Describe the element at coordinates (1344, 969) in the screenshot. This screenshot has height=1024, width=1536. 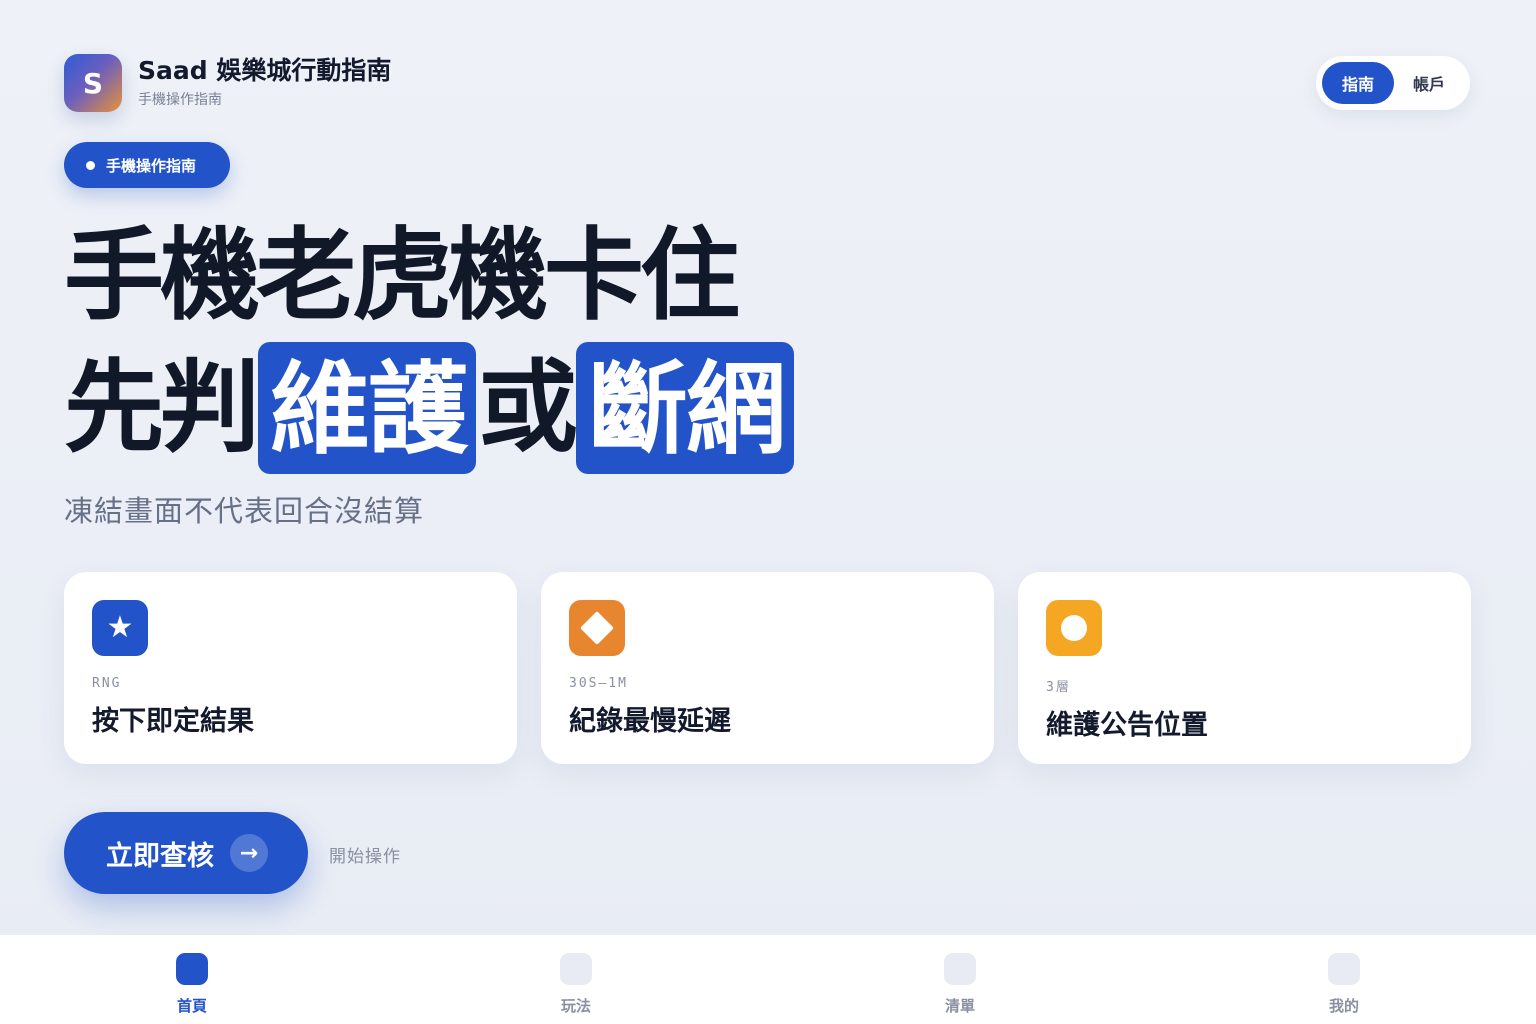
I see `profile-icon` at that location.